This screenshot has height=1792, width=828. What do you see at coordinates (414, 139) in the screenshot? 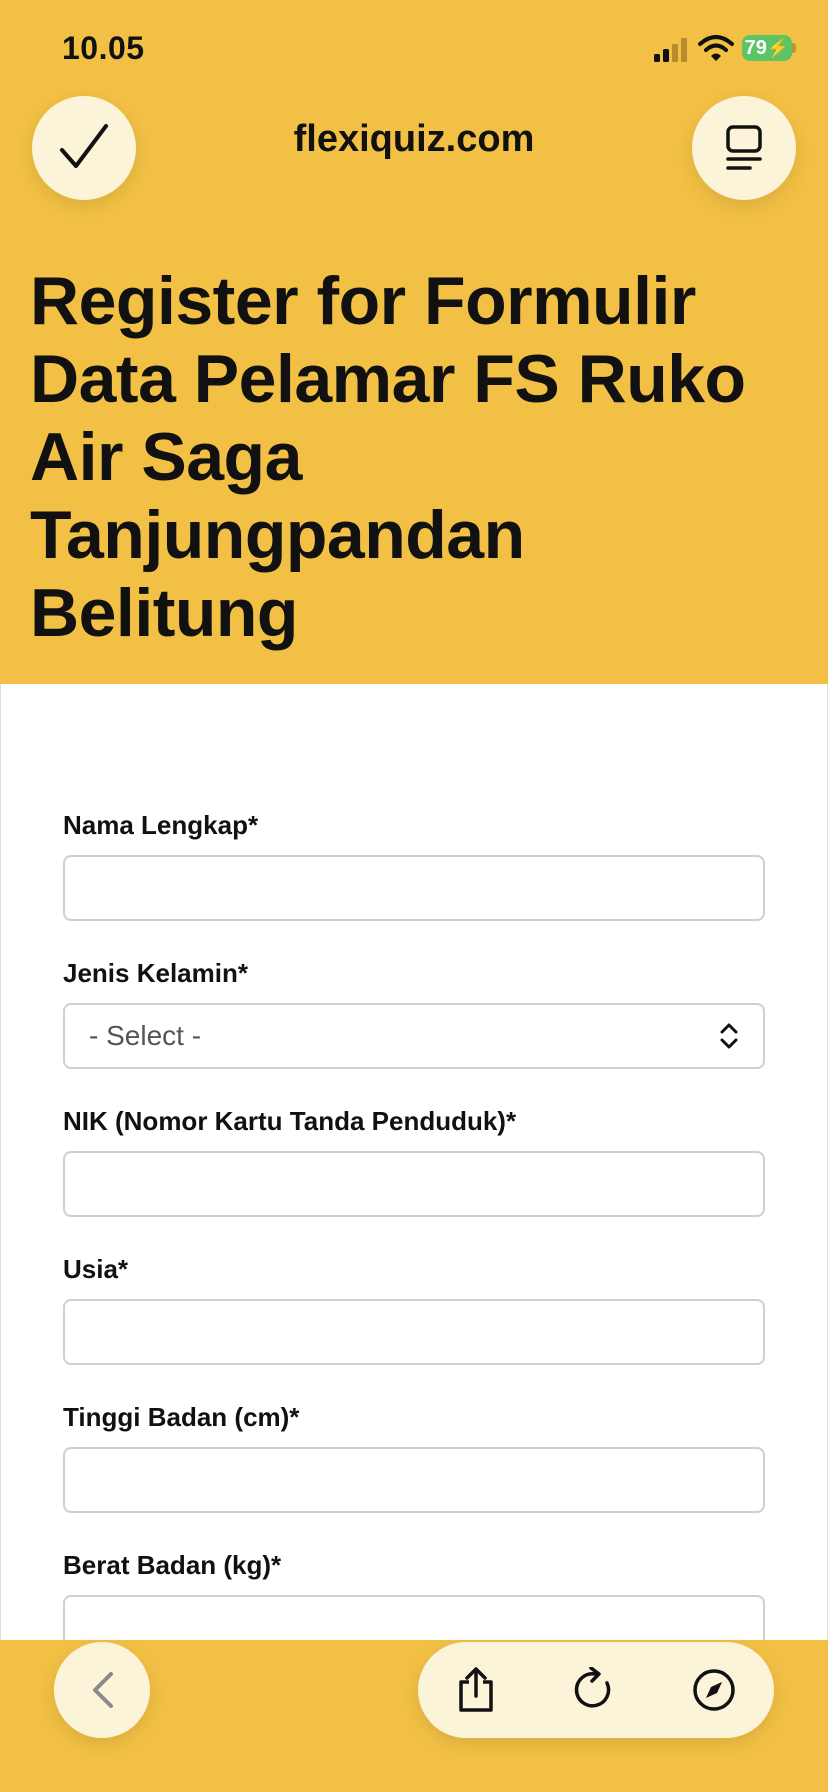
I see `url-label: flexiquiz.com` at bounding box center [414, 139].